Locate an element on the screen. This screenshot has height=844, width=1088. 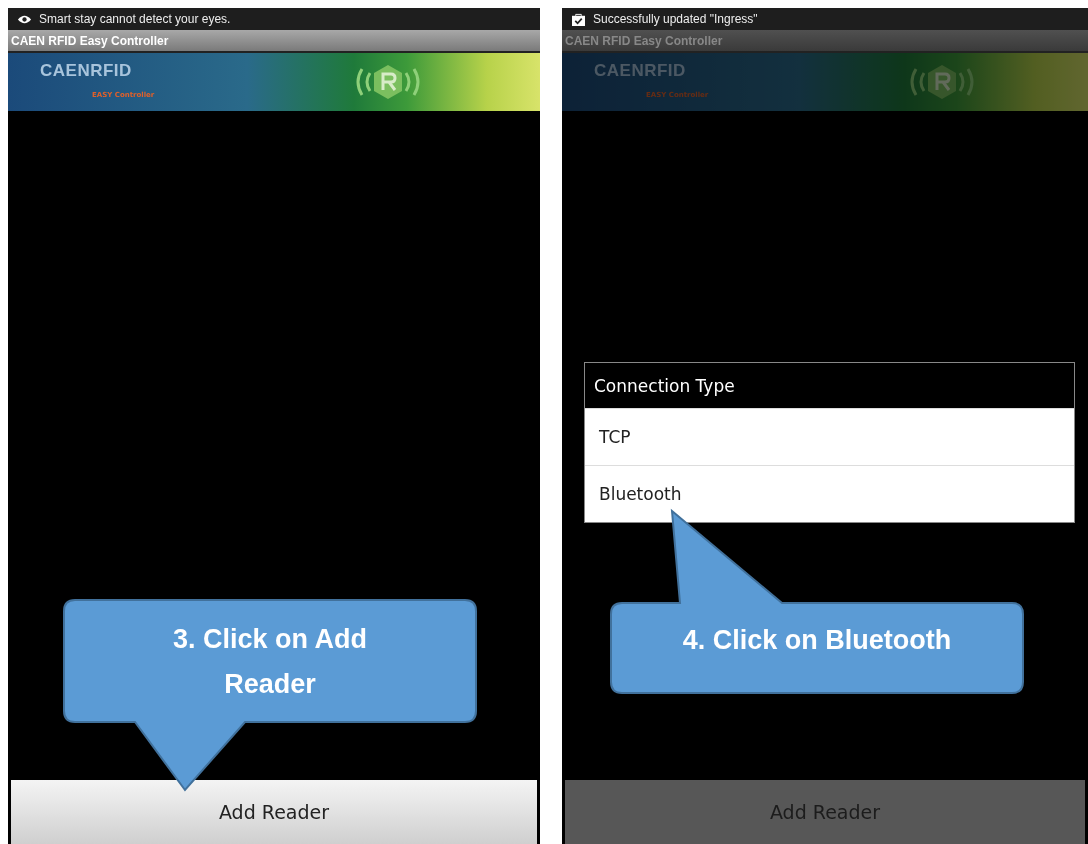
shopping-bag-check-icon is located at coordinates (578, 19).